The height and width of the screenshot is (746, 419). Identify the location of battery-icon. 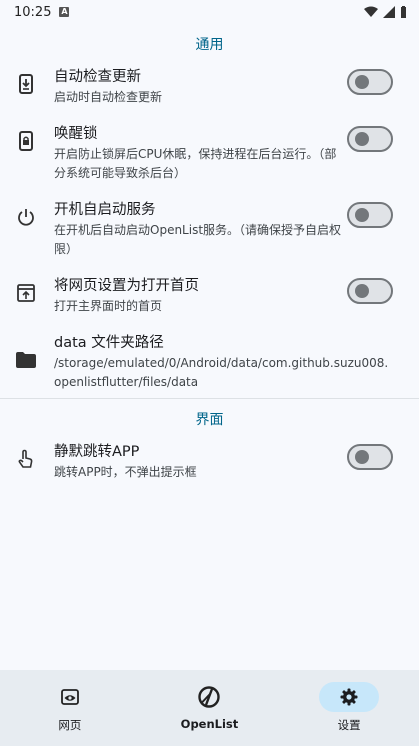
(403, 12).